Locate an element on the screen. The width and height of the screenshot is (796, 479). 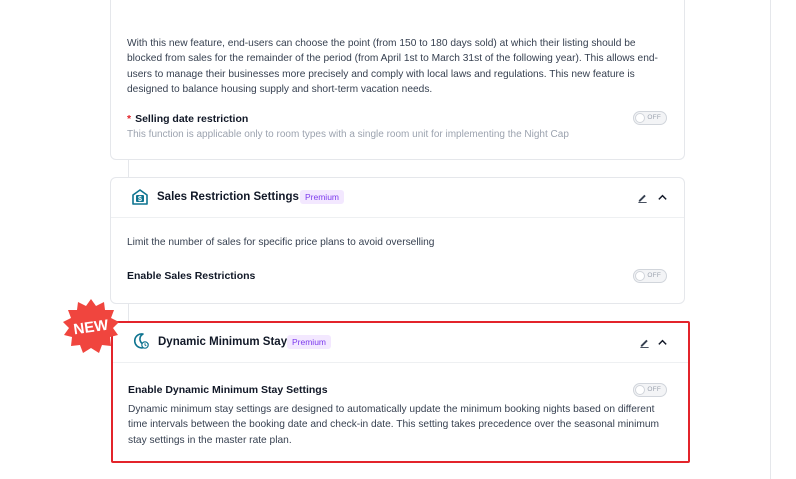
dollar-shield-icon: $ is located at coordinates (140, 197).